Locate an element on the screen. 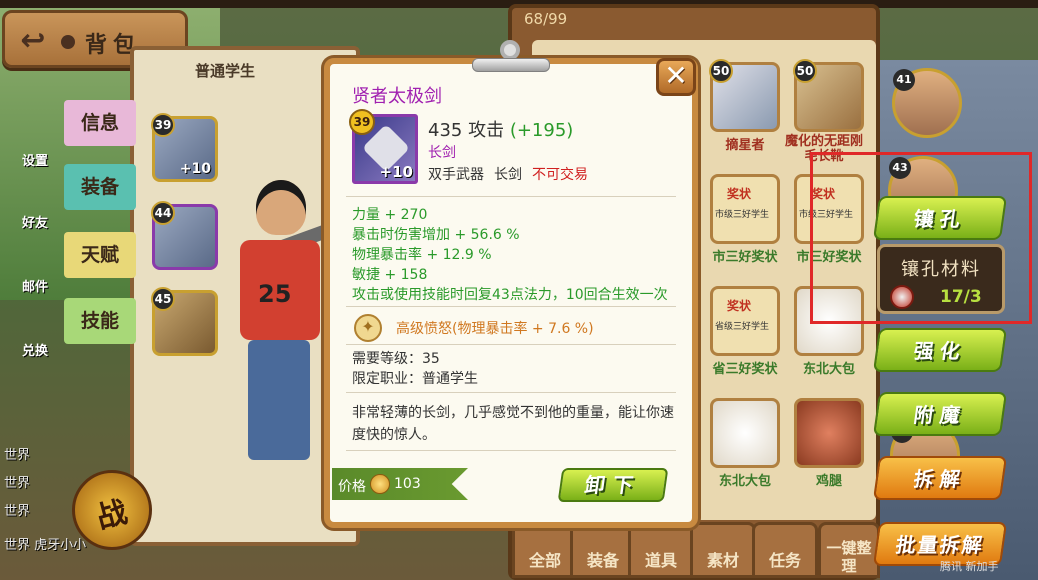  inventory-item: 奖状 市级三好学生 is located at coordinates (745, 209).